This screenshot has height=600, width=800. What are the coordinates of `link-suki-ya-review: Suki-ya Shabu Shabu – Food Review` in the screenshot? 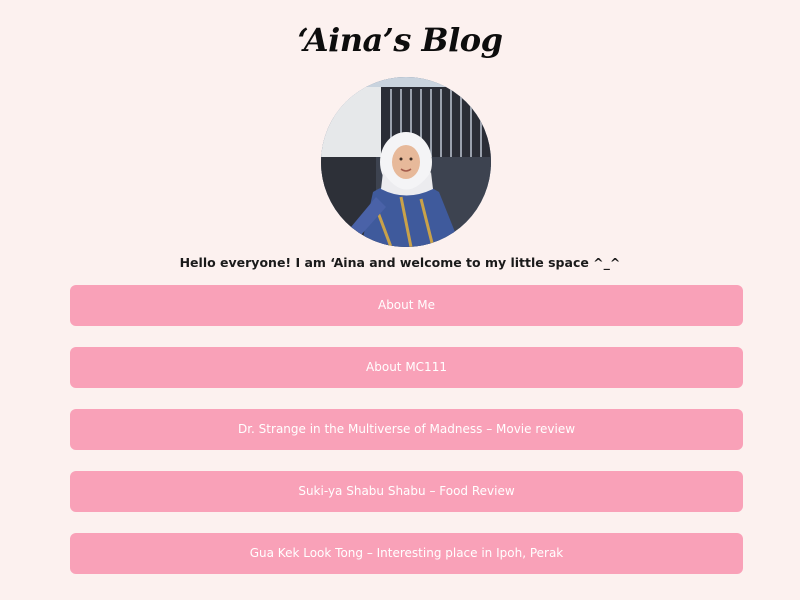 It's located at (406, 491).